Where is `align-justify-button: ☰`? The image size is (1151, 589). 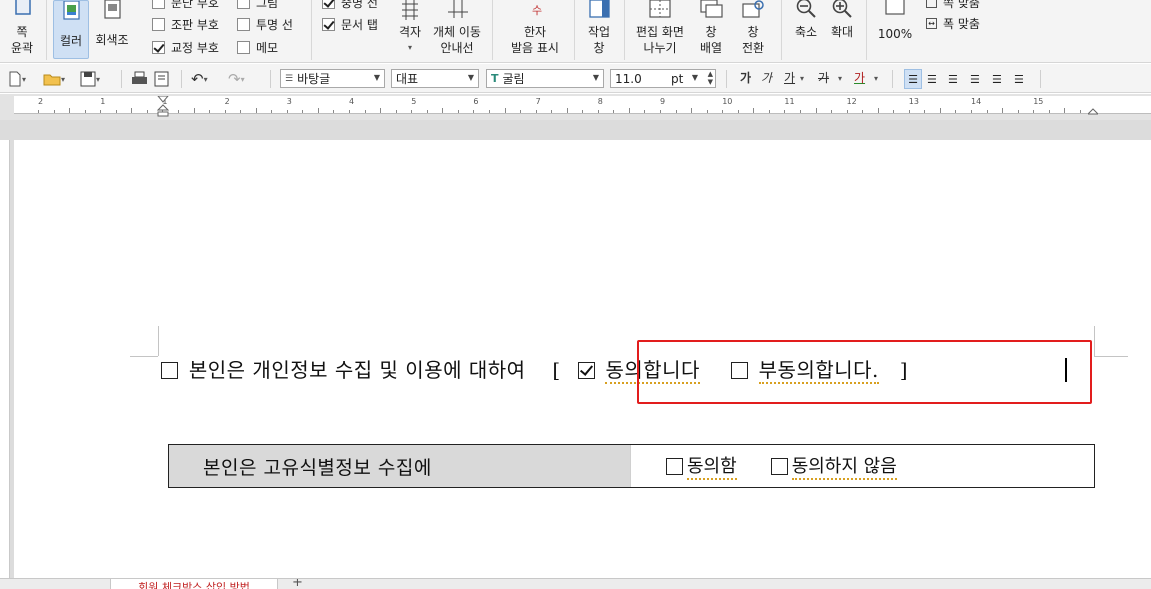
align-justify-button: ☰ is located at coordinates (913, 79).